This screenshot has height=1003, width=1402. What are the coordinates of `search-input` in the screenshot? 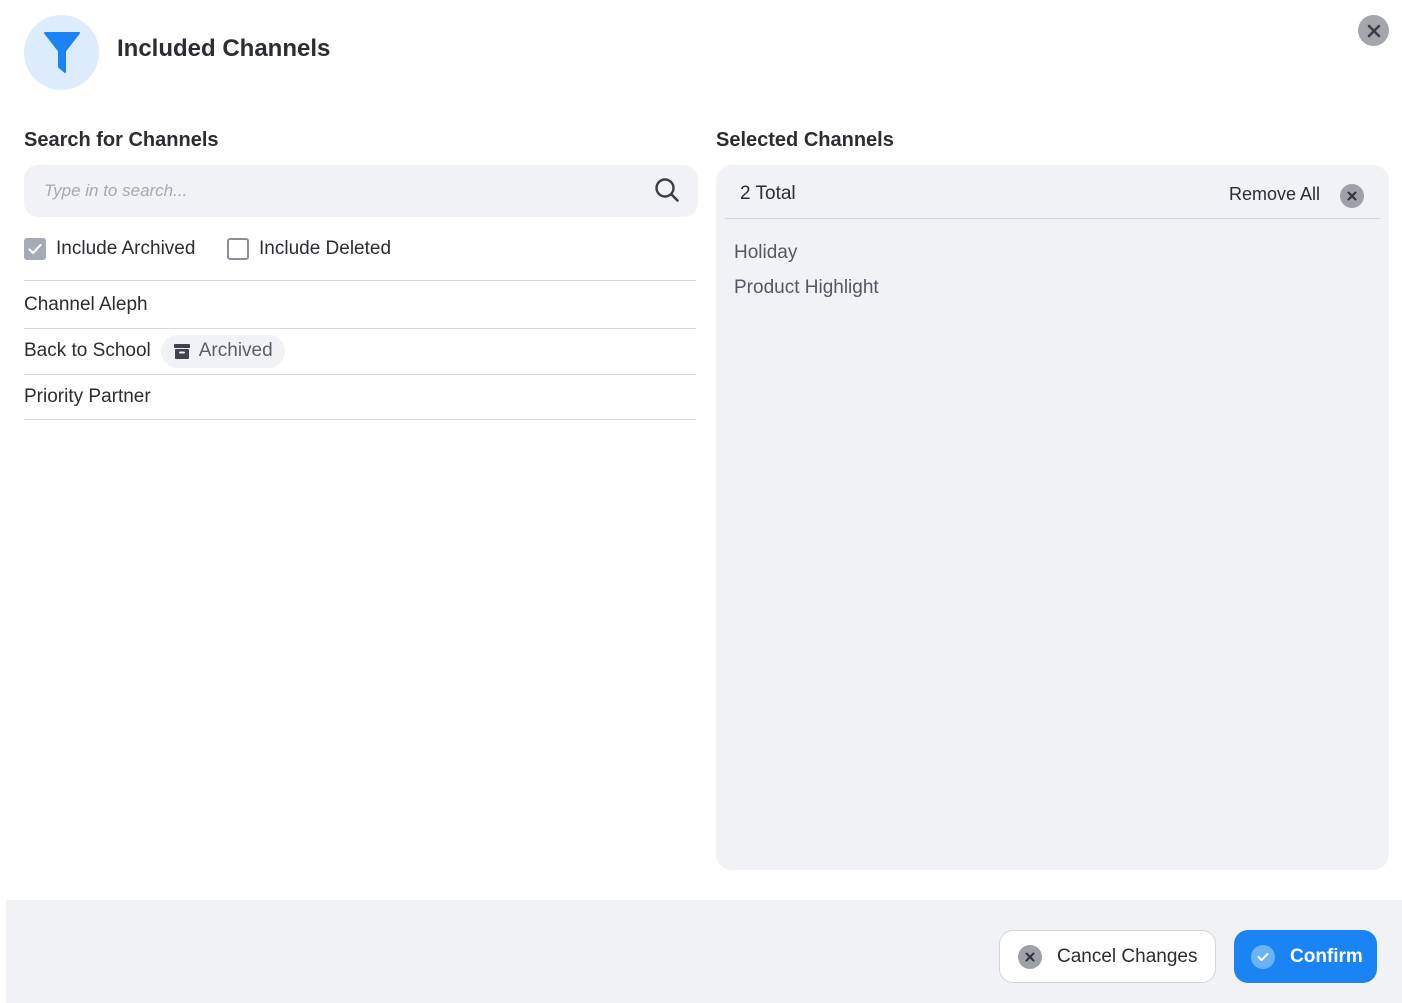 It's located at (344, 191).